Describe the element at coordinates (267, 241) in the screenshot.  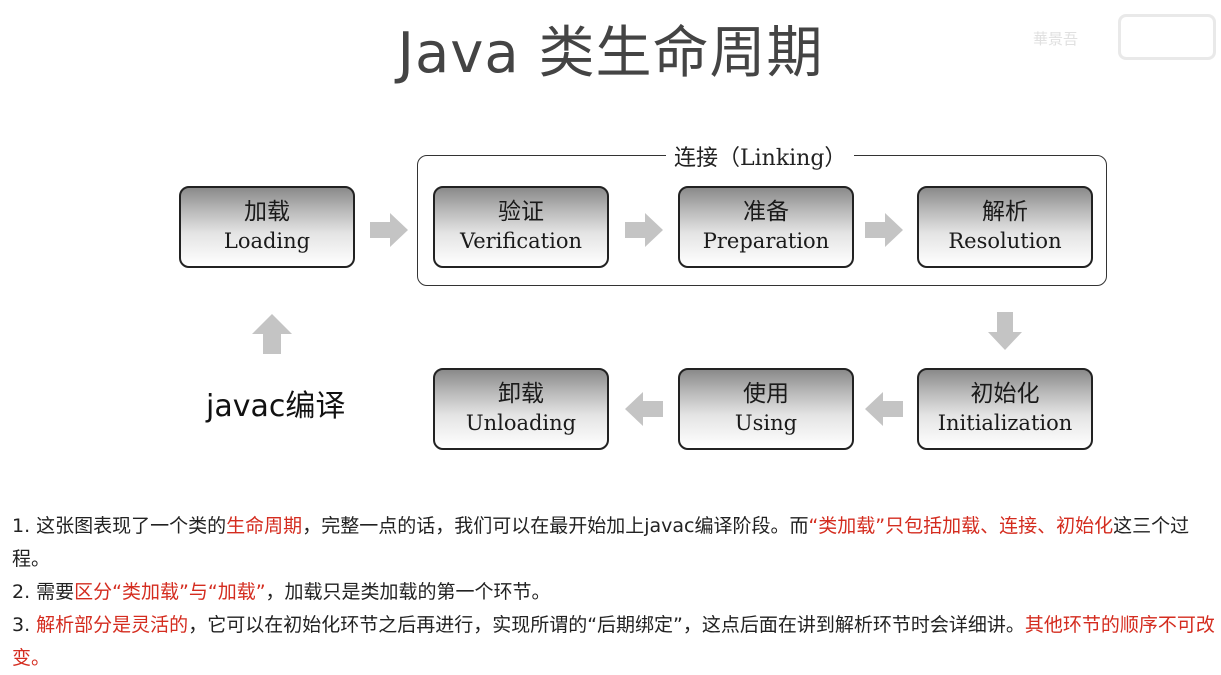
I see `stage-loading-en: Loading` at that location.